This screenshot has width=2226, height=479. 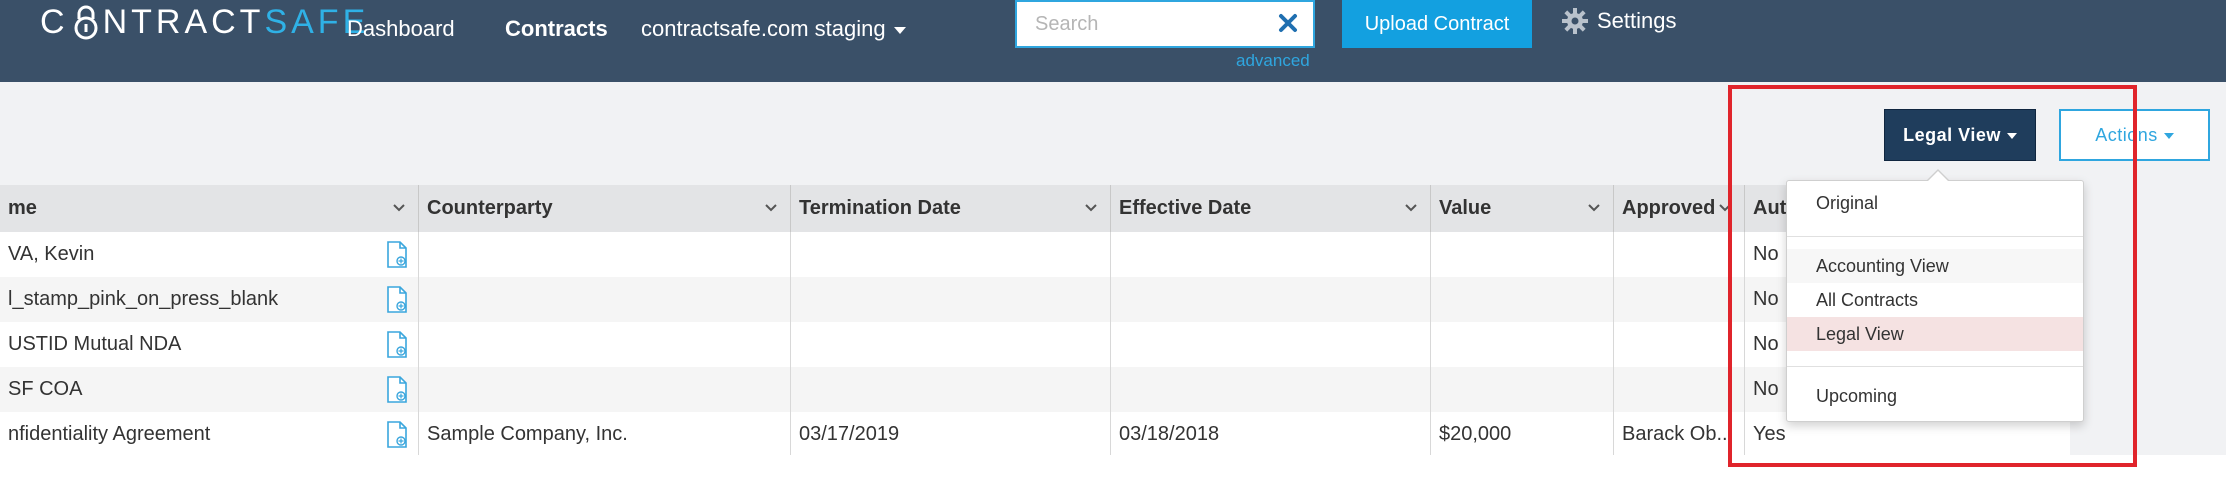 What do you see at coordinates (209, 344) in the screenshot?
I see `cell-name: USTID Mutual NDA` at bounding box center [209, 344].